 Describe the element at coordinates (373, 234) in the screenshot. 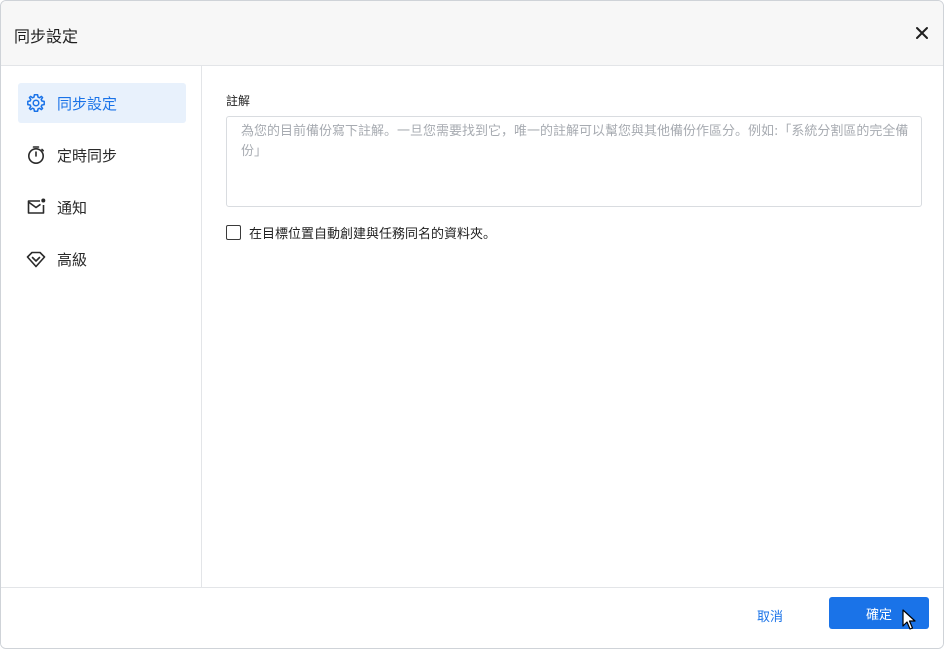

I see `create-folder-label: 在目標位置自動創建與任務同名的資料夾。` at that location.